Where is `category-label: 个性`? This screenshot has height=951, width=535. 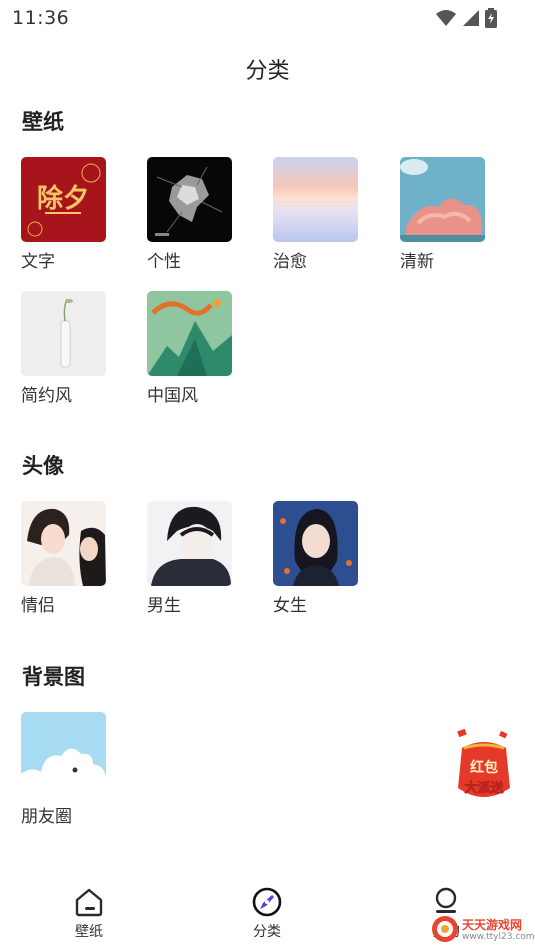 category-label: 个性 is located at coordinates (164, 262).